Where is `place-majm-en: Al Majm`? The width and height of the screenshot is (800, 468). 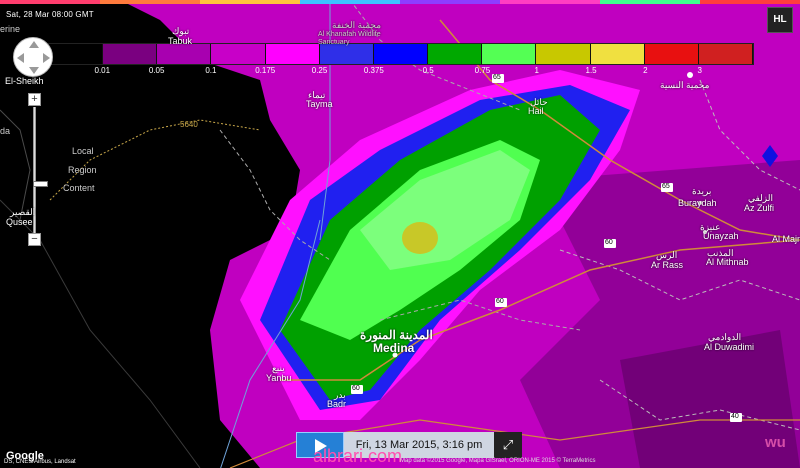 place-majm-en: Al Majm is located at coordinates (786, 239).